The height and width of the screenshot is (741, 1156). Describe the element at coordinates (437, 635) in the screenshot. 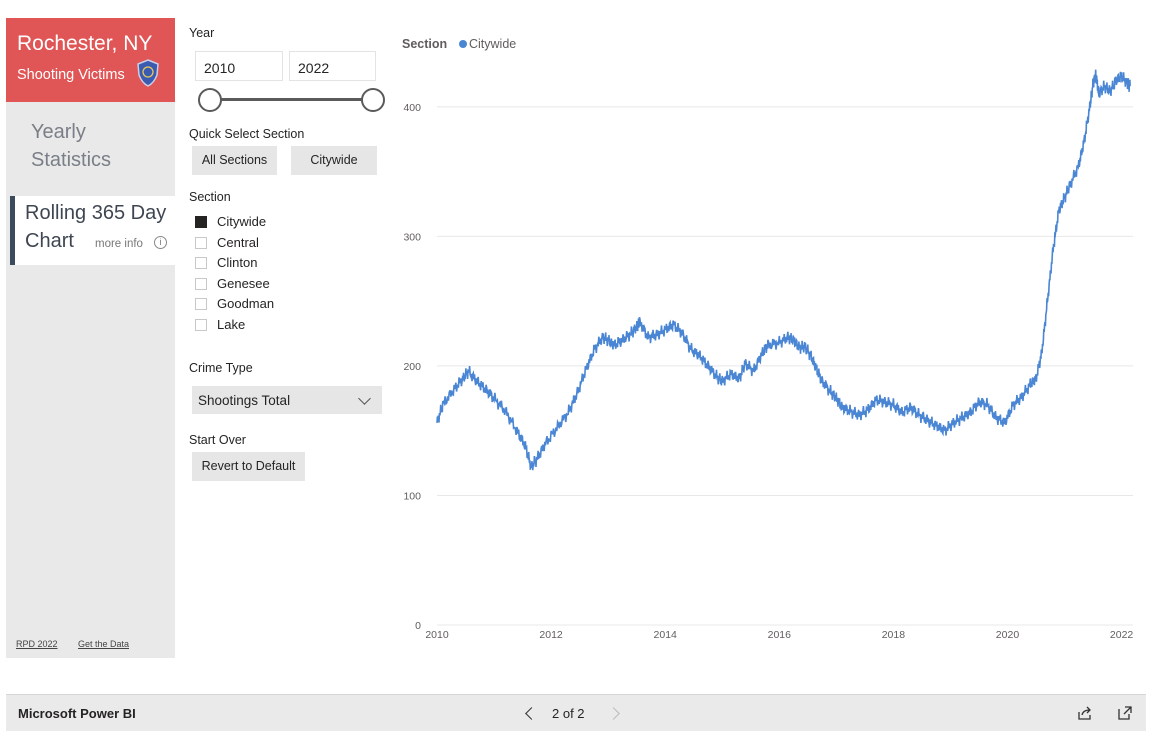

I see `x-tick-label: 2010` at that location.